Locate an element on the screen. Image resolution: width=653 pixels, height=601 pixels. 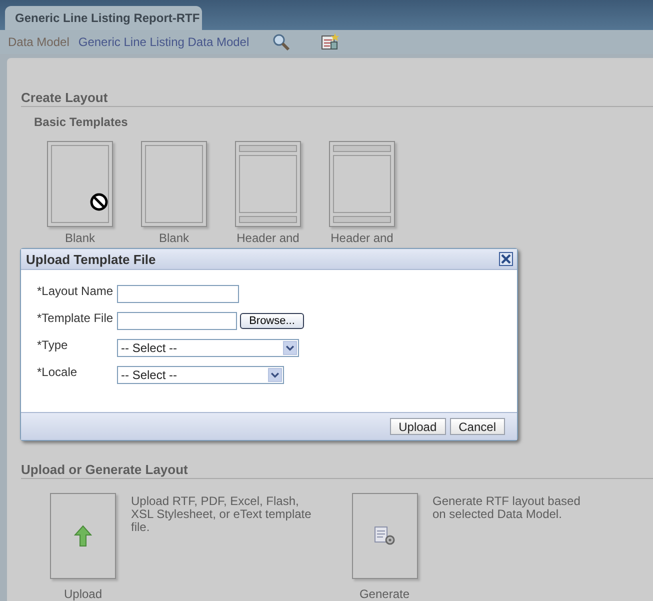
option-label: Generate is located at coordinates (384, 594).